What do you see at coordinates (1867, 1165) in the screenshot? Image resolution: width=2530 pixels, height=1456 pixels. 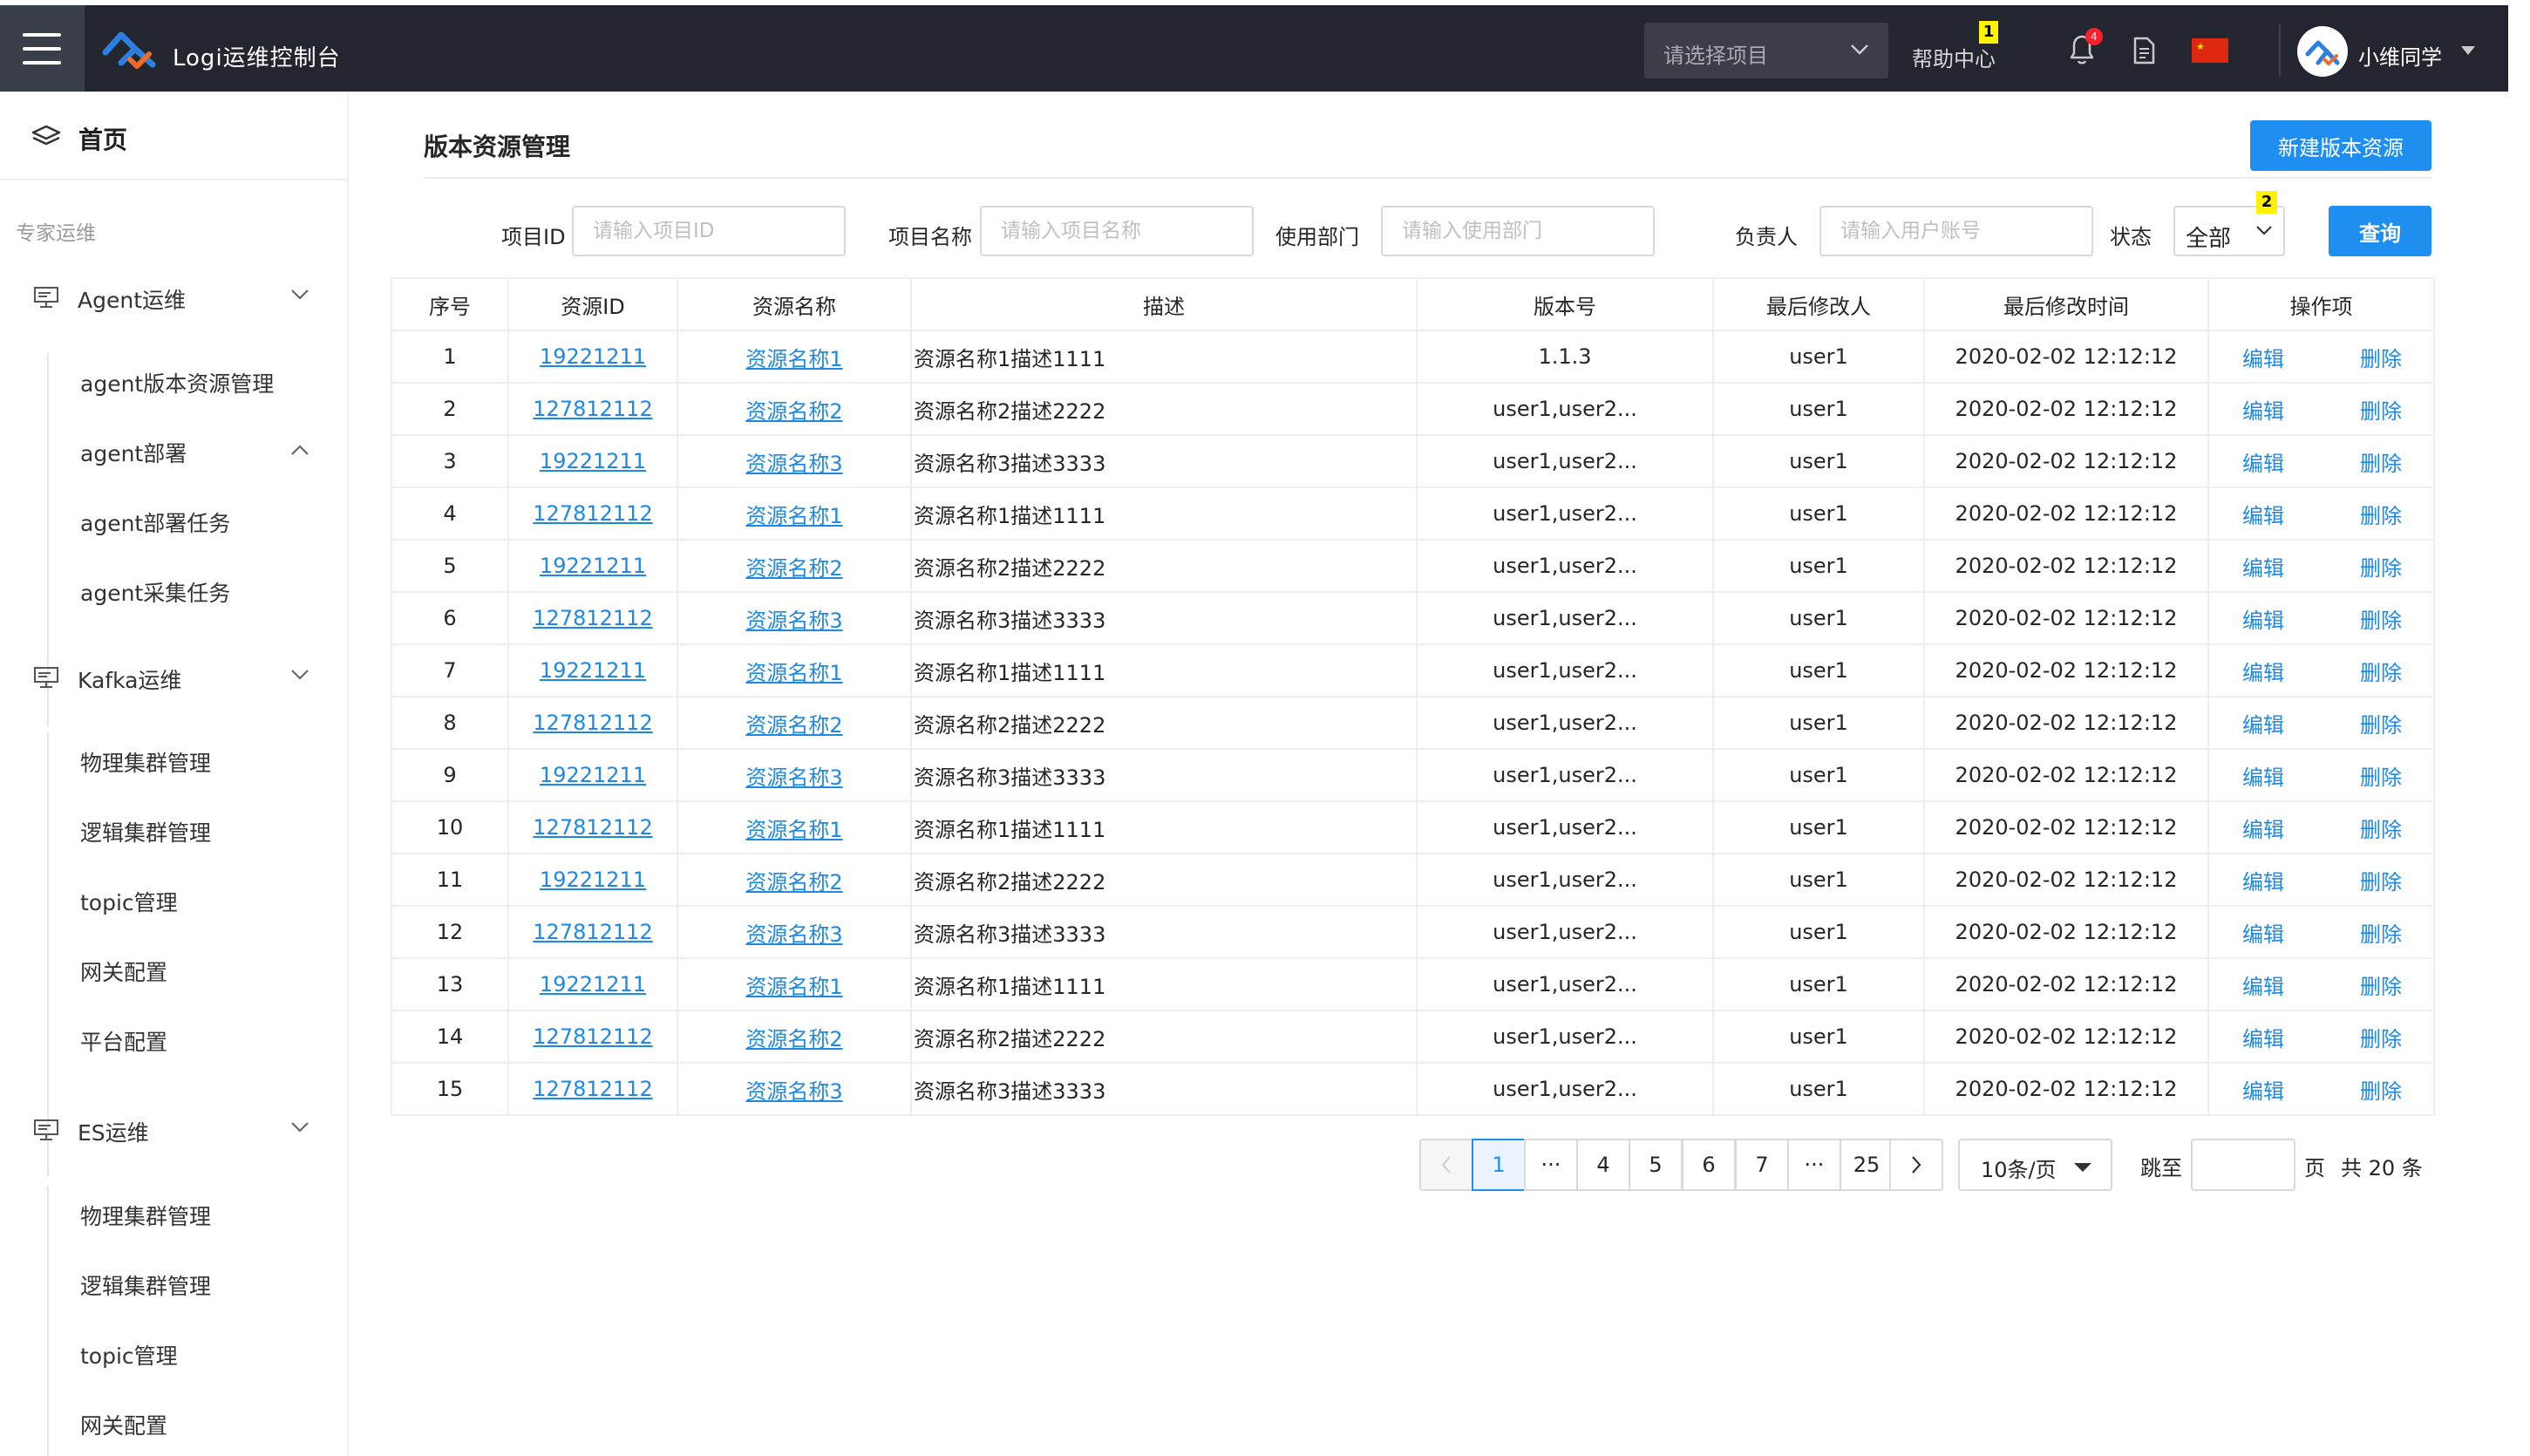 I see `pagination-page-button: 25` at bounding box center [1867, 1165].